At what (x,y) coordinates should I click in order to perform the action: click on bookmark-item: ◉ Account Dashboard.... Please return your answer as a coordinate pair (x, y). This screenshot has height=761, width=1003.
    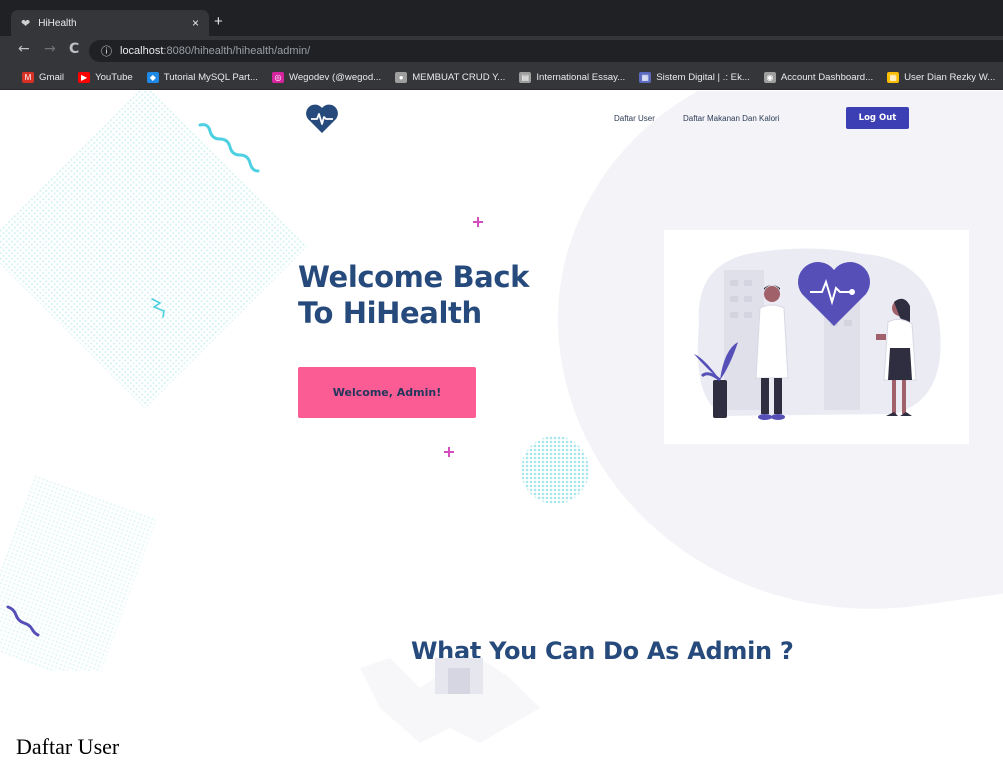
    Looking at the image, I should click on (818, 77).